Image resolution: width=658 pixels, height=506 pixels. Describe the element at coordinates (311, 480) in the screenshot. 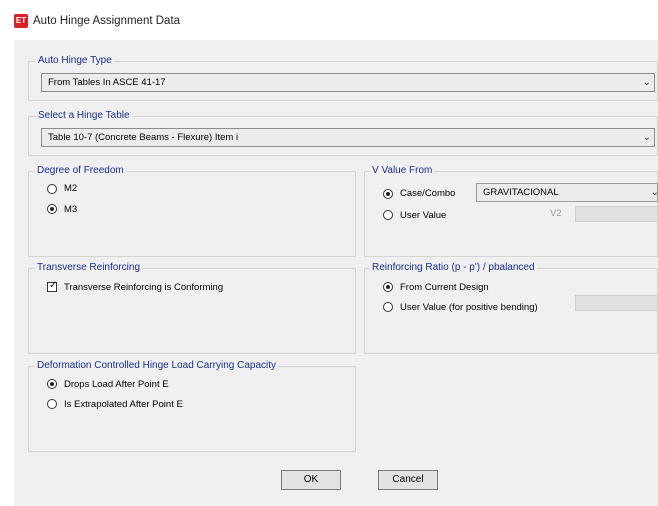

I see `ok-button: OK` at that location.